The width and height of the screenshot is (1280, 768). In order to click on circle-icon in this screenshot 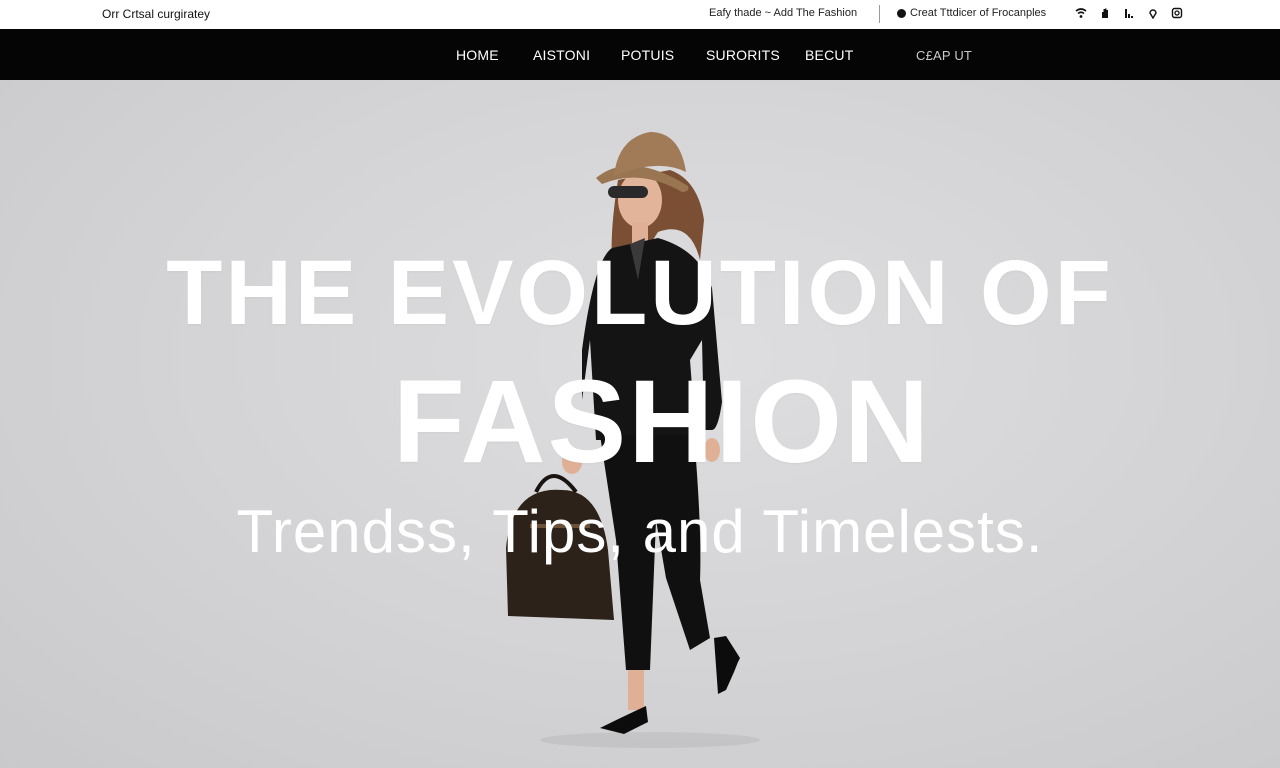, I will do `click(901, 13)`.